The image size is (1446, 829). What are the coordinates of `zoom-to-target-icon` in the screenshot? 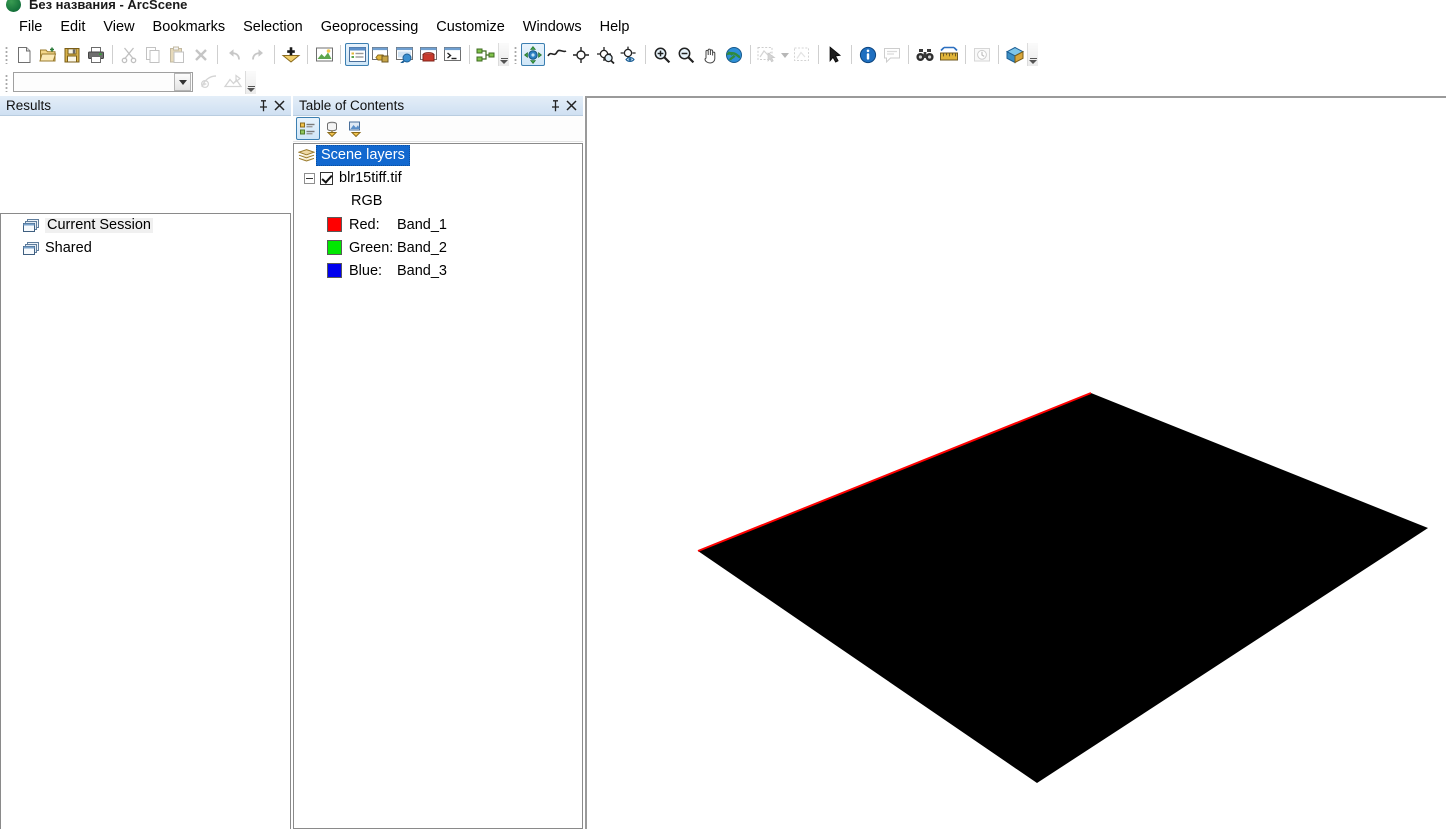 It's located at (605, 54).